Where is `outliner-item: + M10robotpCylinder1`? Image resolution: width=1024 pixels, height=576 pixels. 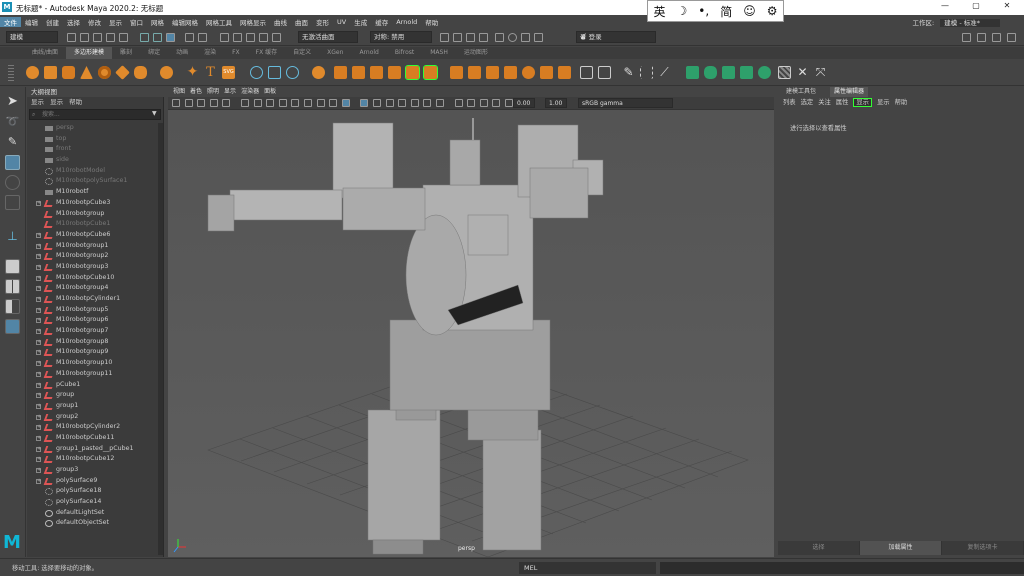 outliner-item: + M10robotpCylinder1 is located at coordinates (92, 299).